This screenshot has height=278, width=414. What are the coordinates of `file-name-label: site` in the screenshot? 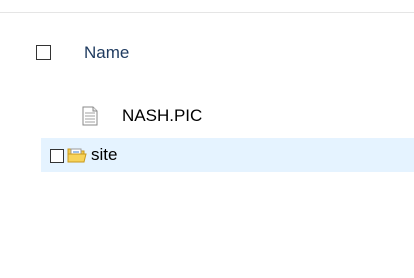 It's located at (104, 154).